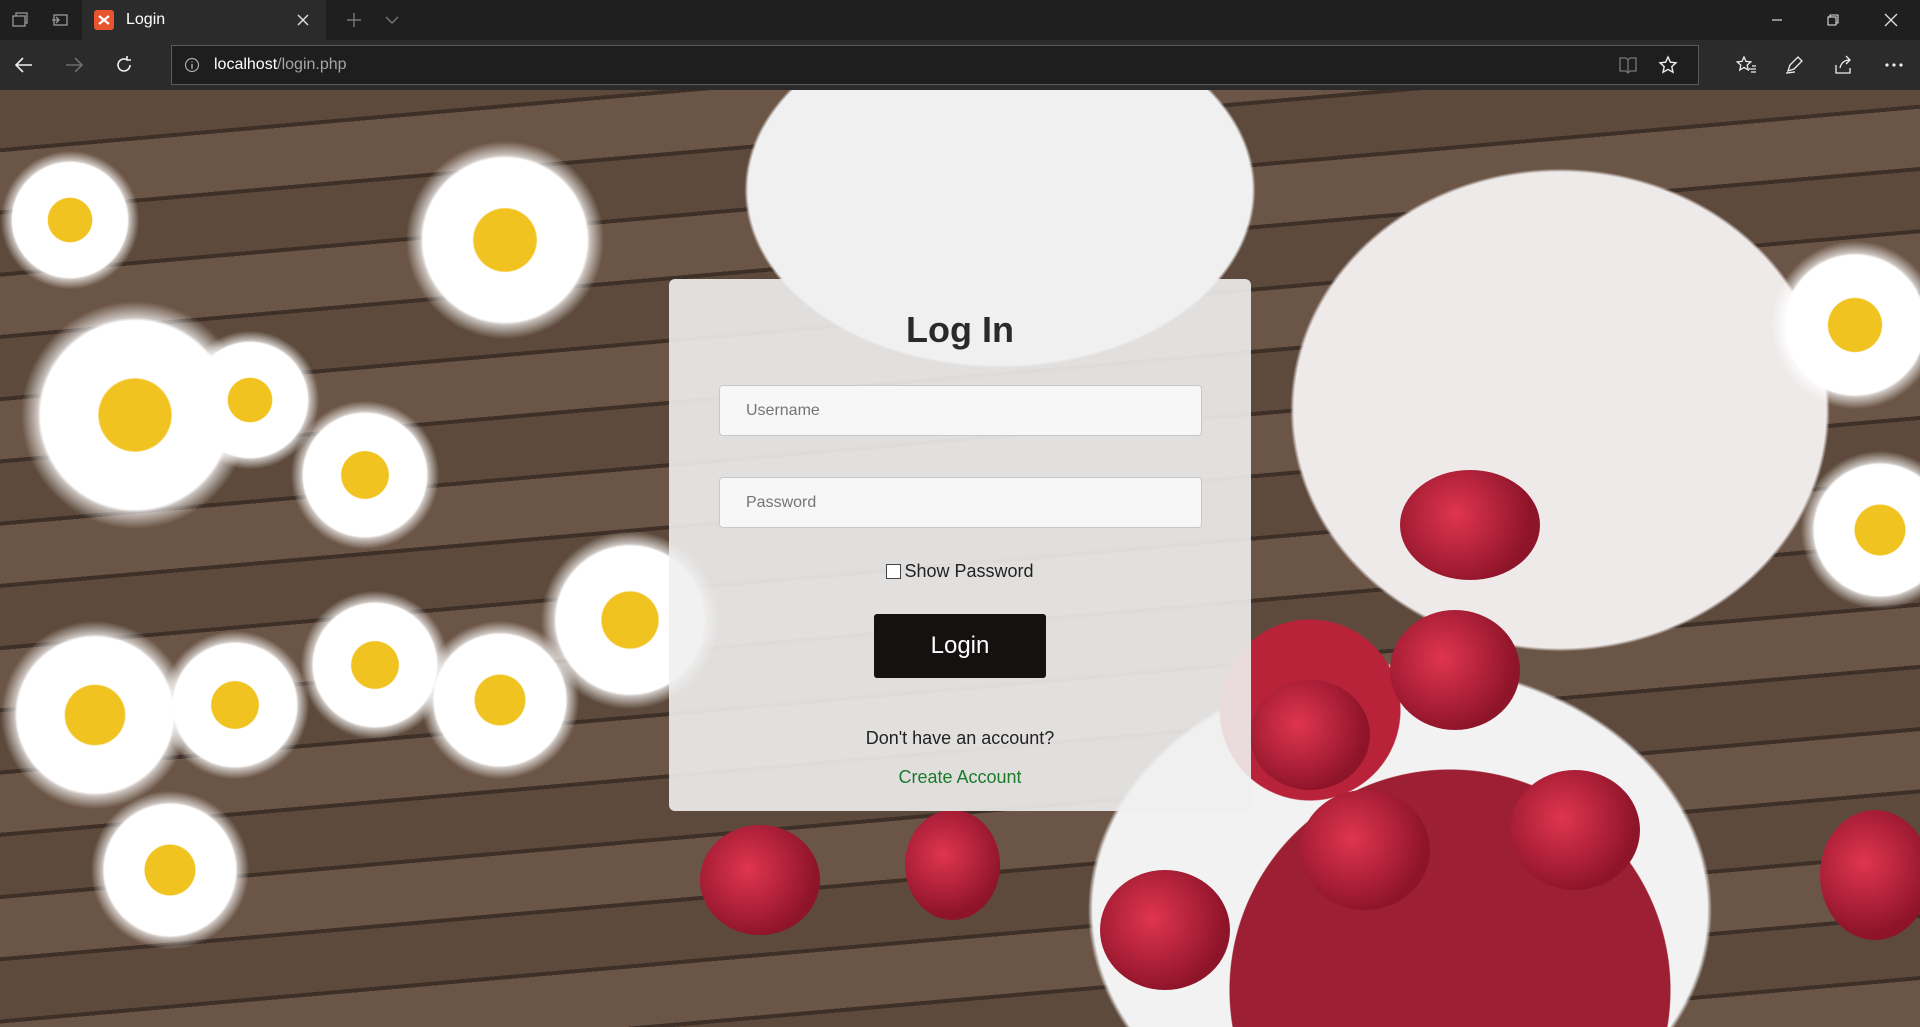  I want to click on info-icon, so click(192, 65).